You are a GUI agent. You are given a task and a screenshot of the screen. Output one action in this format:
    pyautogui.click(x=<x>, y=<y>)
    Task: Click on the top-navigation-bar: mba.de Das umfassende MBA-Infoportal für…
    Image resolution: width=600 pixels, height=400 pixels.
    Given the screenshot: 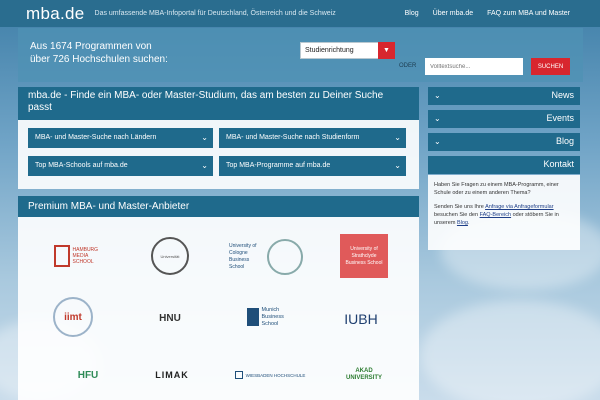 What is the action you would take?
    pyautogui.click(x=300, y=13)
    